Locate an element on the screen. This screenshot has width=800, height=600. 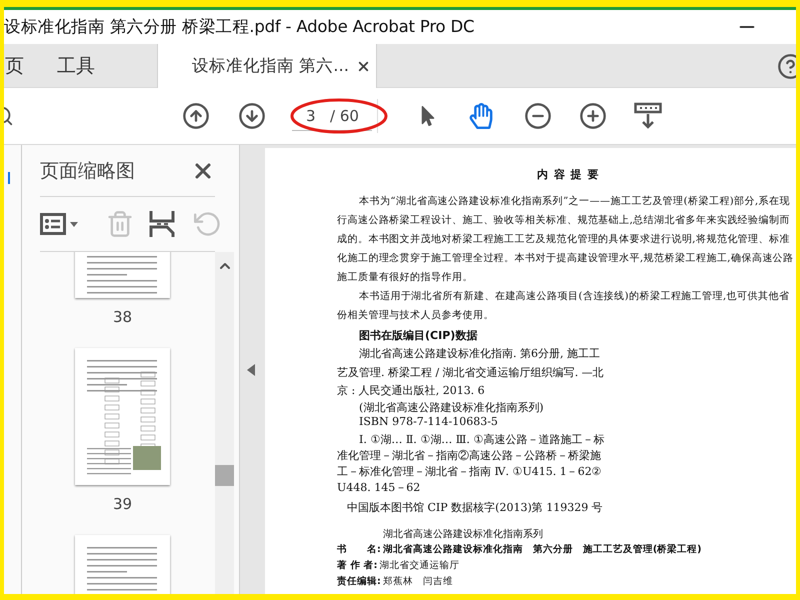
paragraph: 本书为“湖北省高速公路建设标准化指南系列”之一——施工工艺及管理(桥梁工程)部分,系在现行高速公路桥梁工程设计、施工、验收等相关标准、规范基础上,总结湖北省多年来实践经验编制而成的。本书图文并茂地对桥梁工程施工工艺及规范化管理的具体要求进行说明,将规范化管理、标准化施工的理念贯穿于施工管理全过程。本书对于提高建设管理水平,规范桥梁工程施工,确保高速公路施工质量有很好的指导作用。 is located at coordinates (566, 239).